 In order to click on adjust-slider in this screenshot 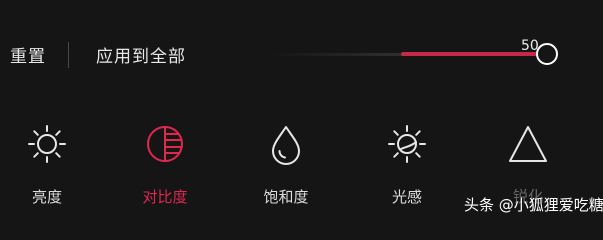, I will do `click(415, 54)`.